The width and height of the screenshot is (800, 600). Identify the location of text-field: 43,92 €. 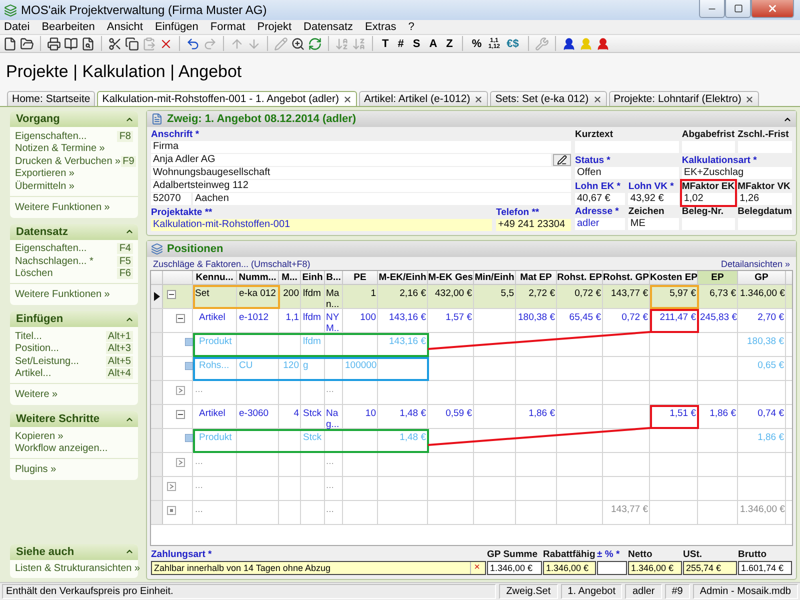
(653, 198).